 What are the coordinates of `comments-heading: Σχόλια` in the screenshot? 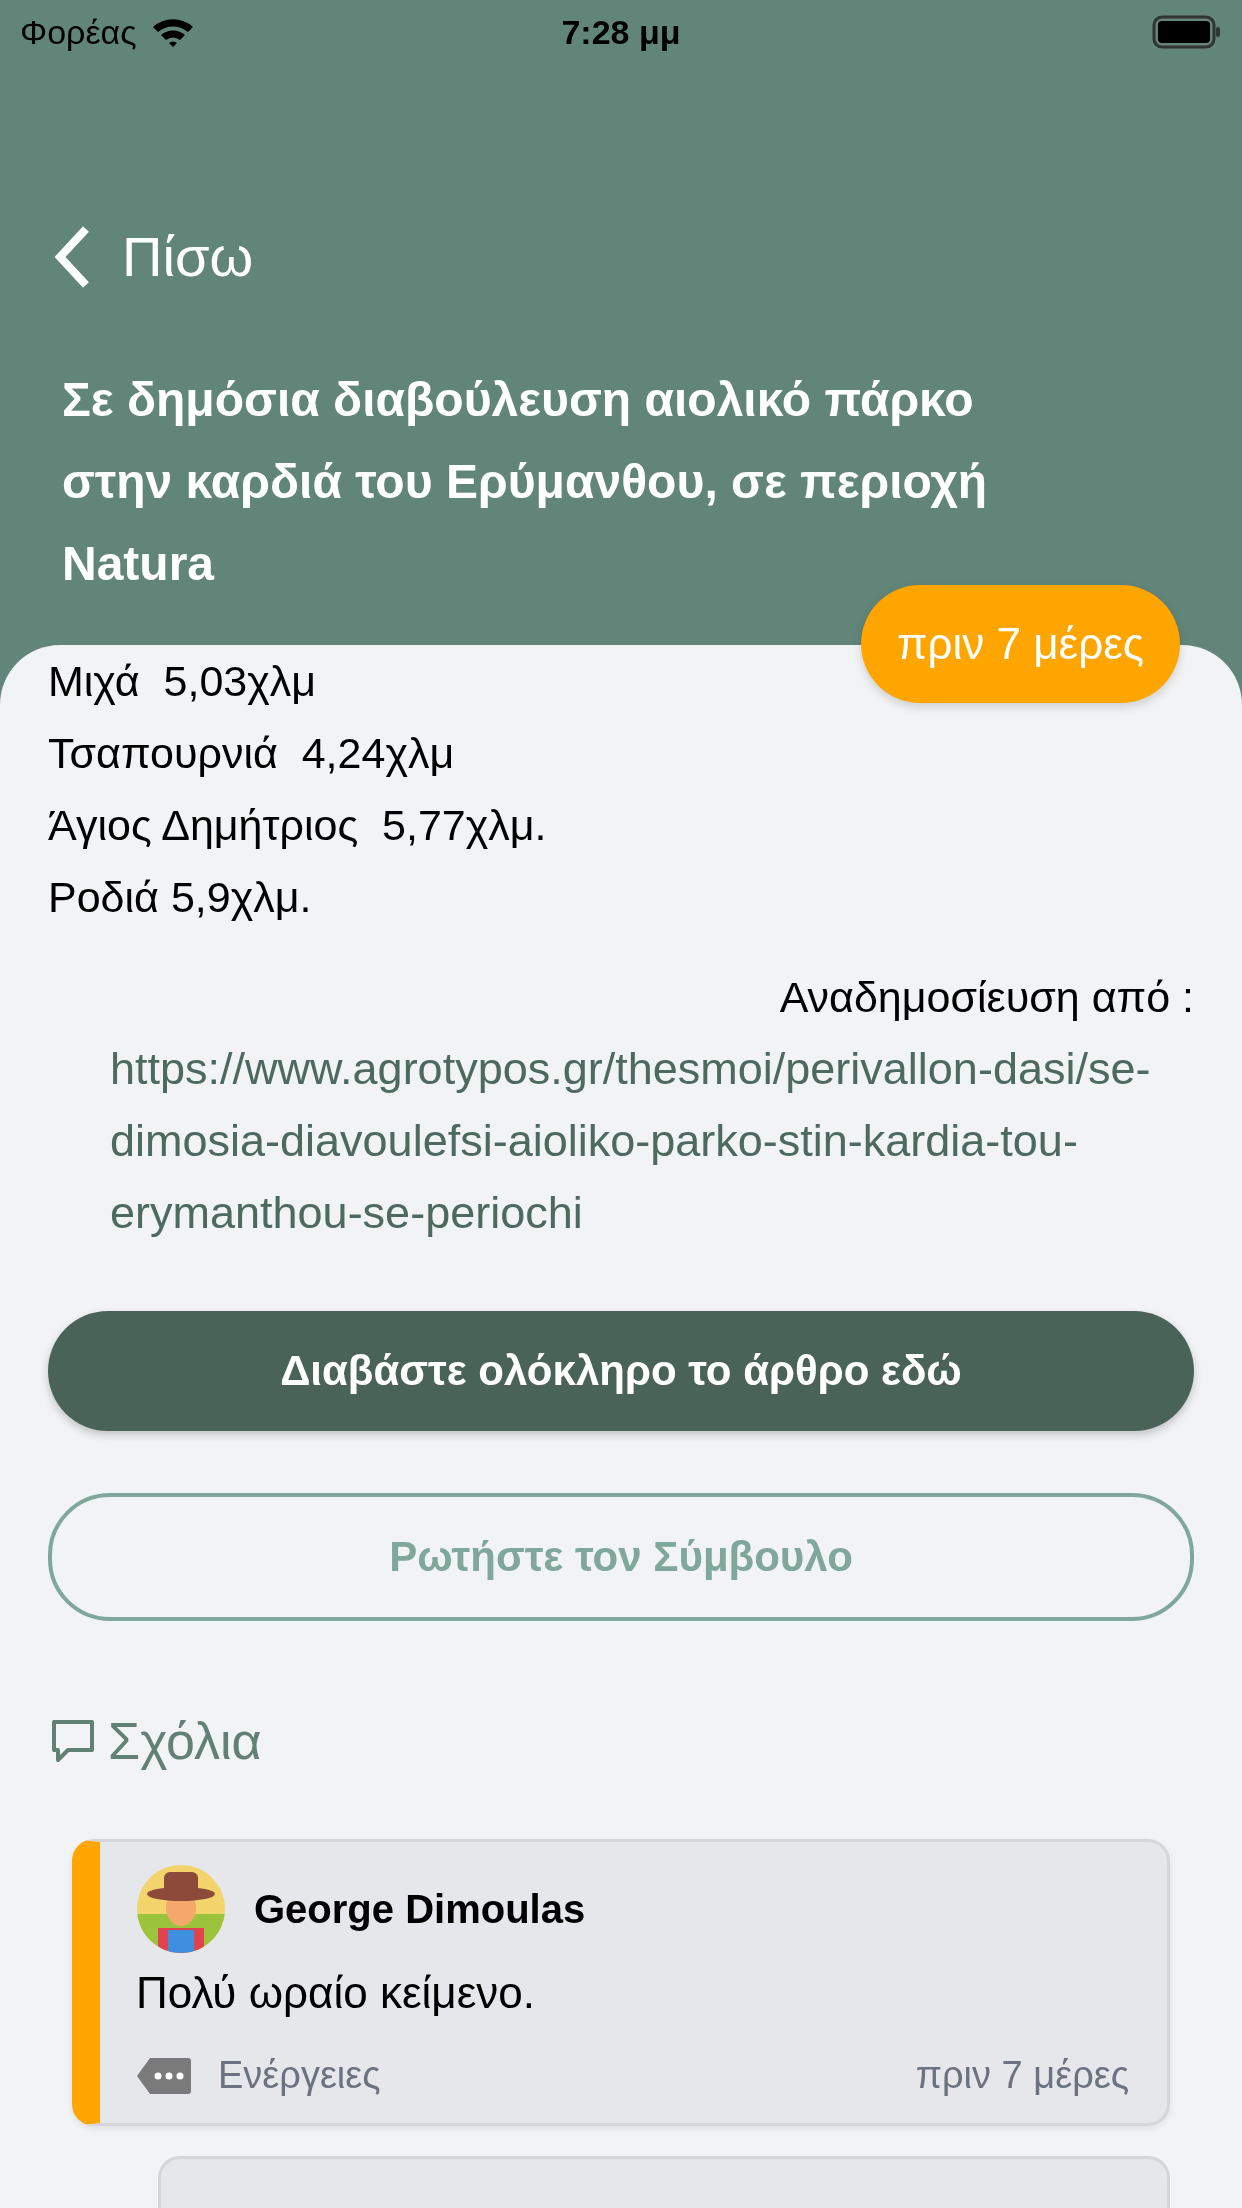 It's located at (185, 1741).